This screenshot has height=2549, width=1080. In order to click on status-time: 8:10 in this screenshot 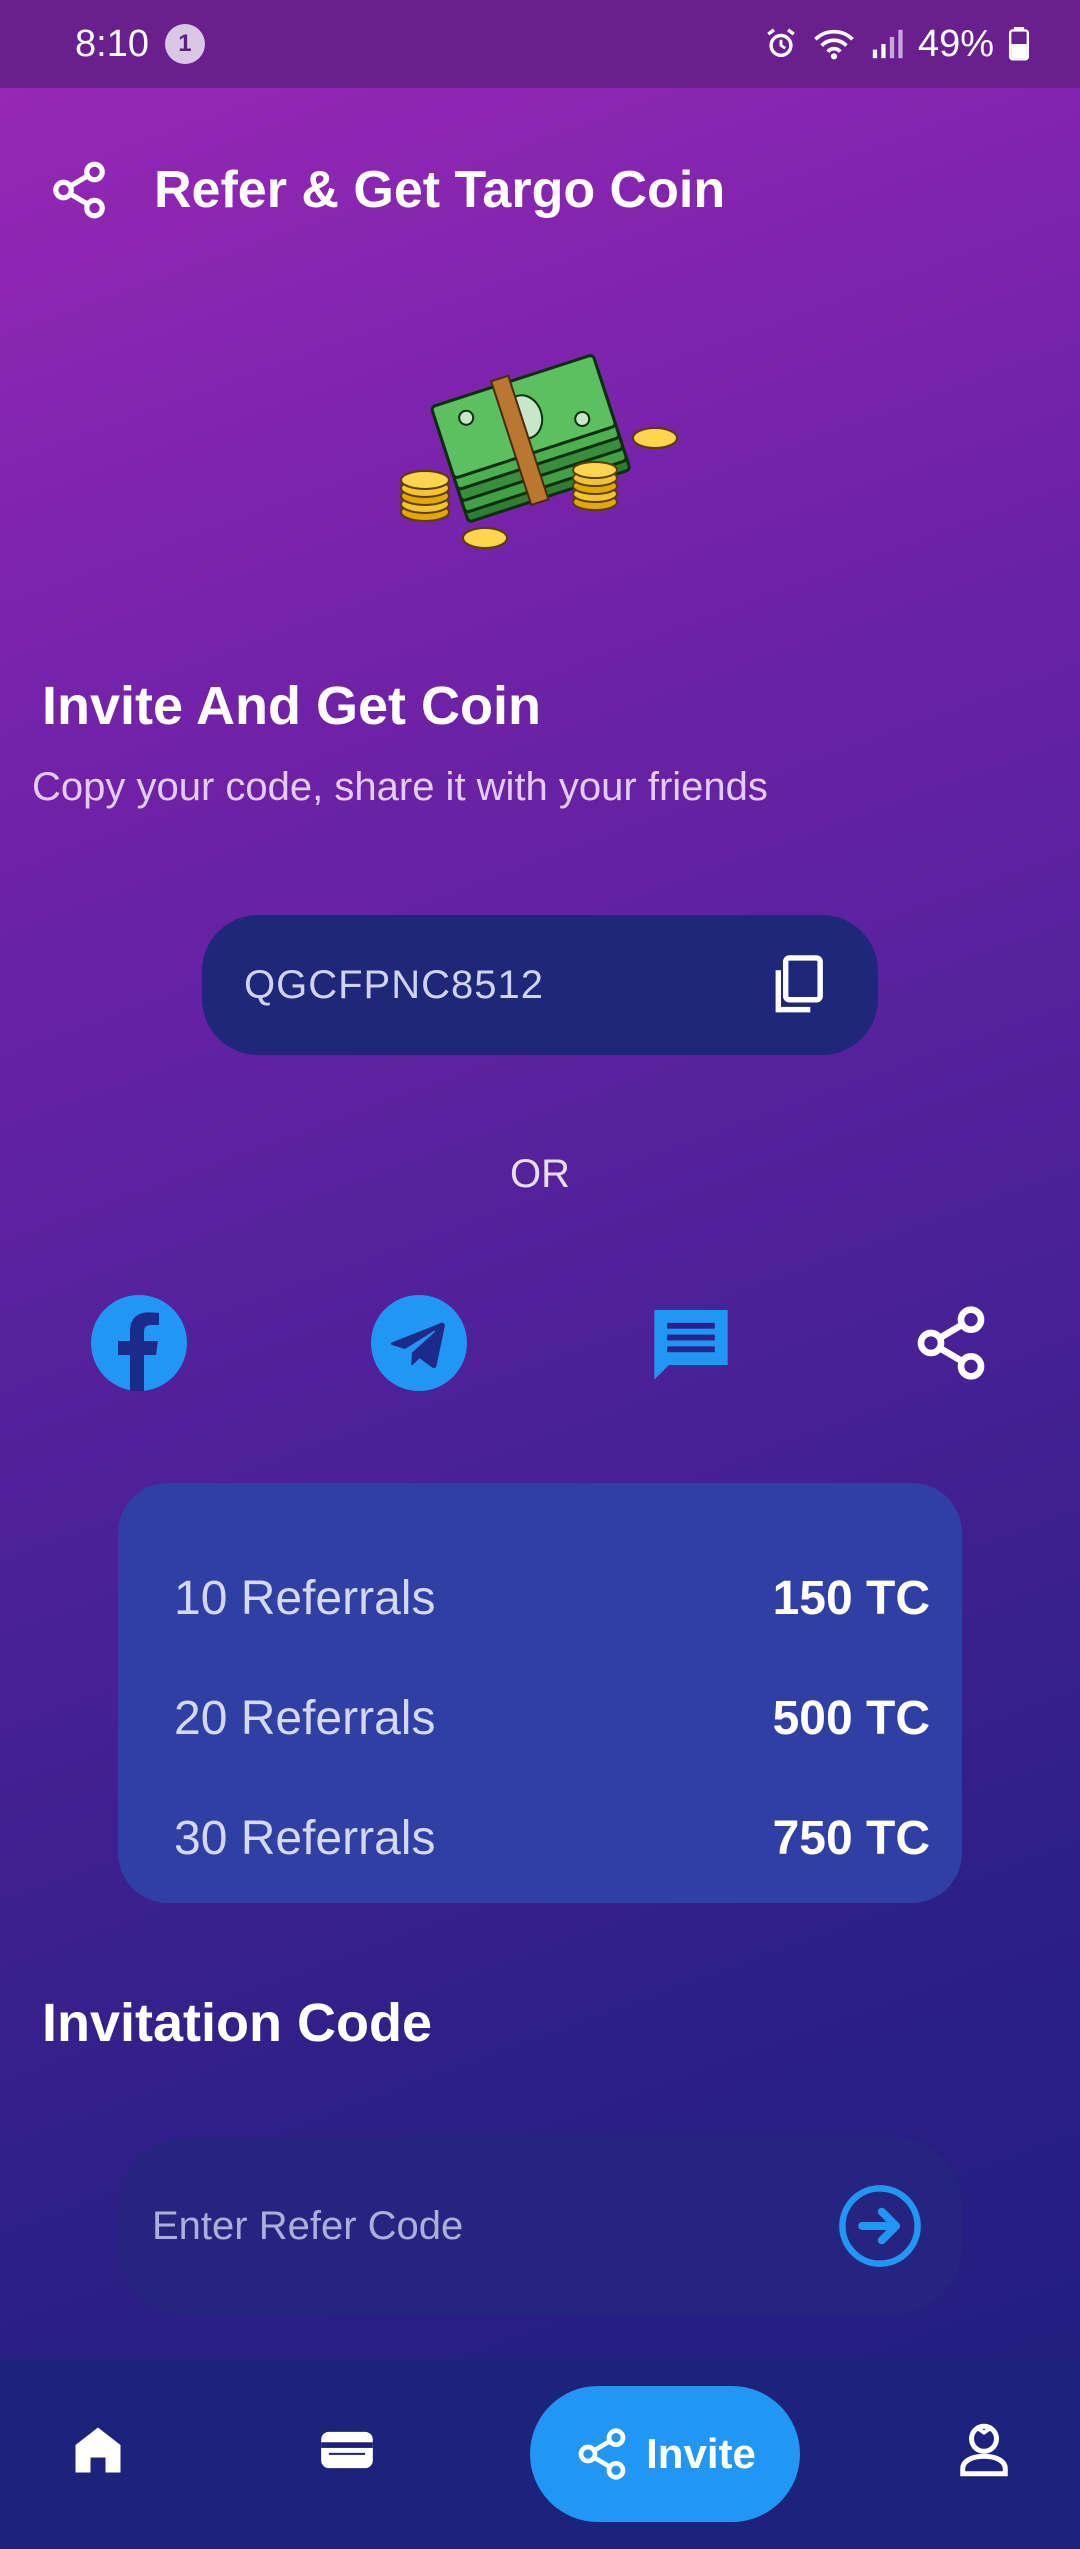, I will do `click(112, 43)`.